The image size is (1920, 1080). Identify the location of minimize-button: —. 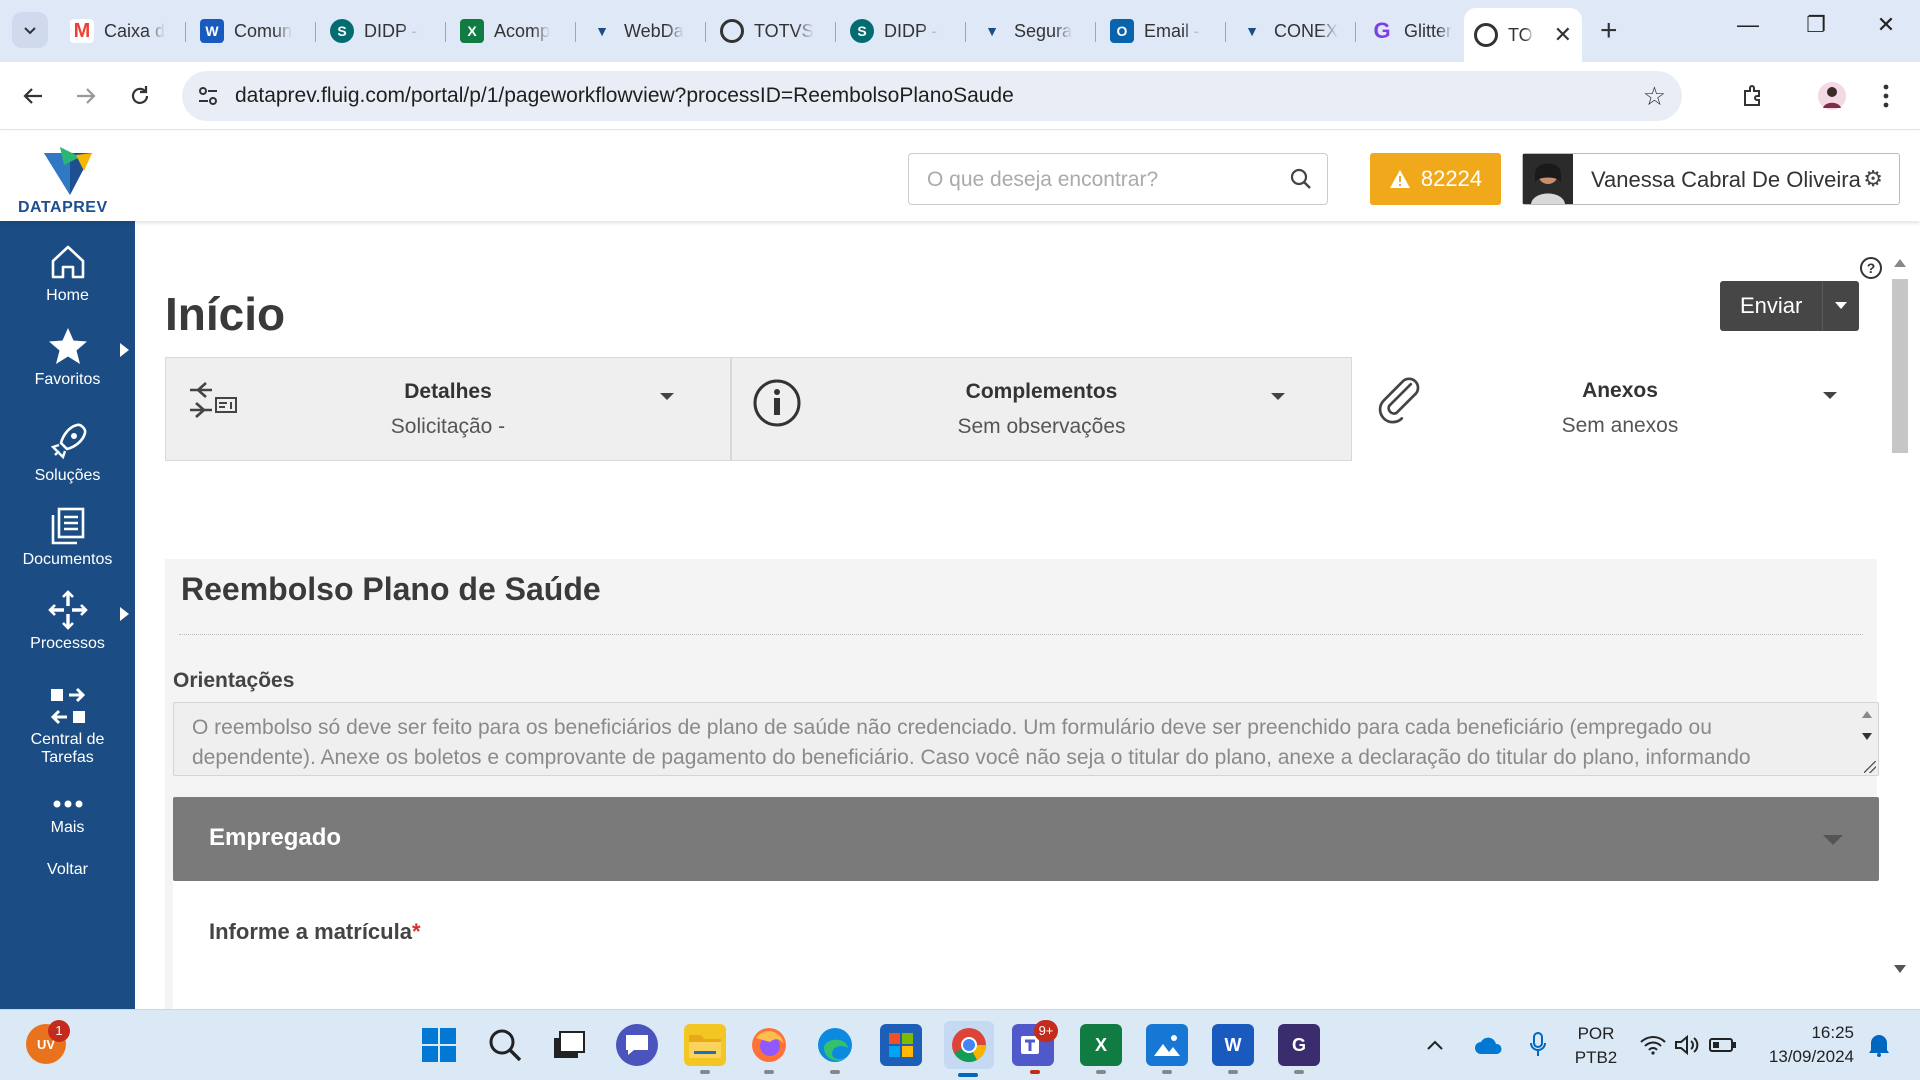
(1748, 25).